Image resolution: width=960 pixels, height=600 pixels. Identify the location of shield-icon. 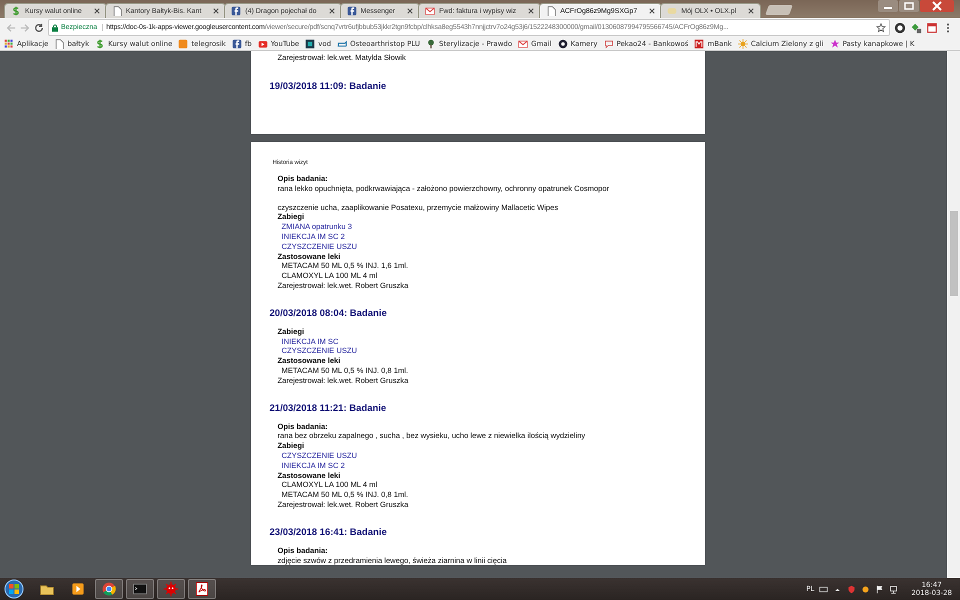
(851, 589).